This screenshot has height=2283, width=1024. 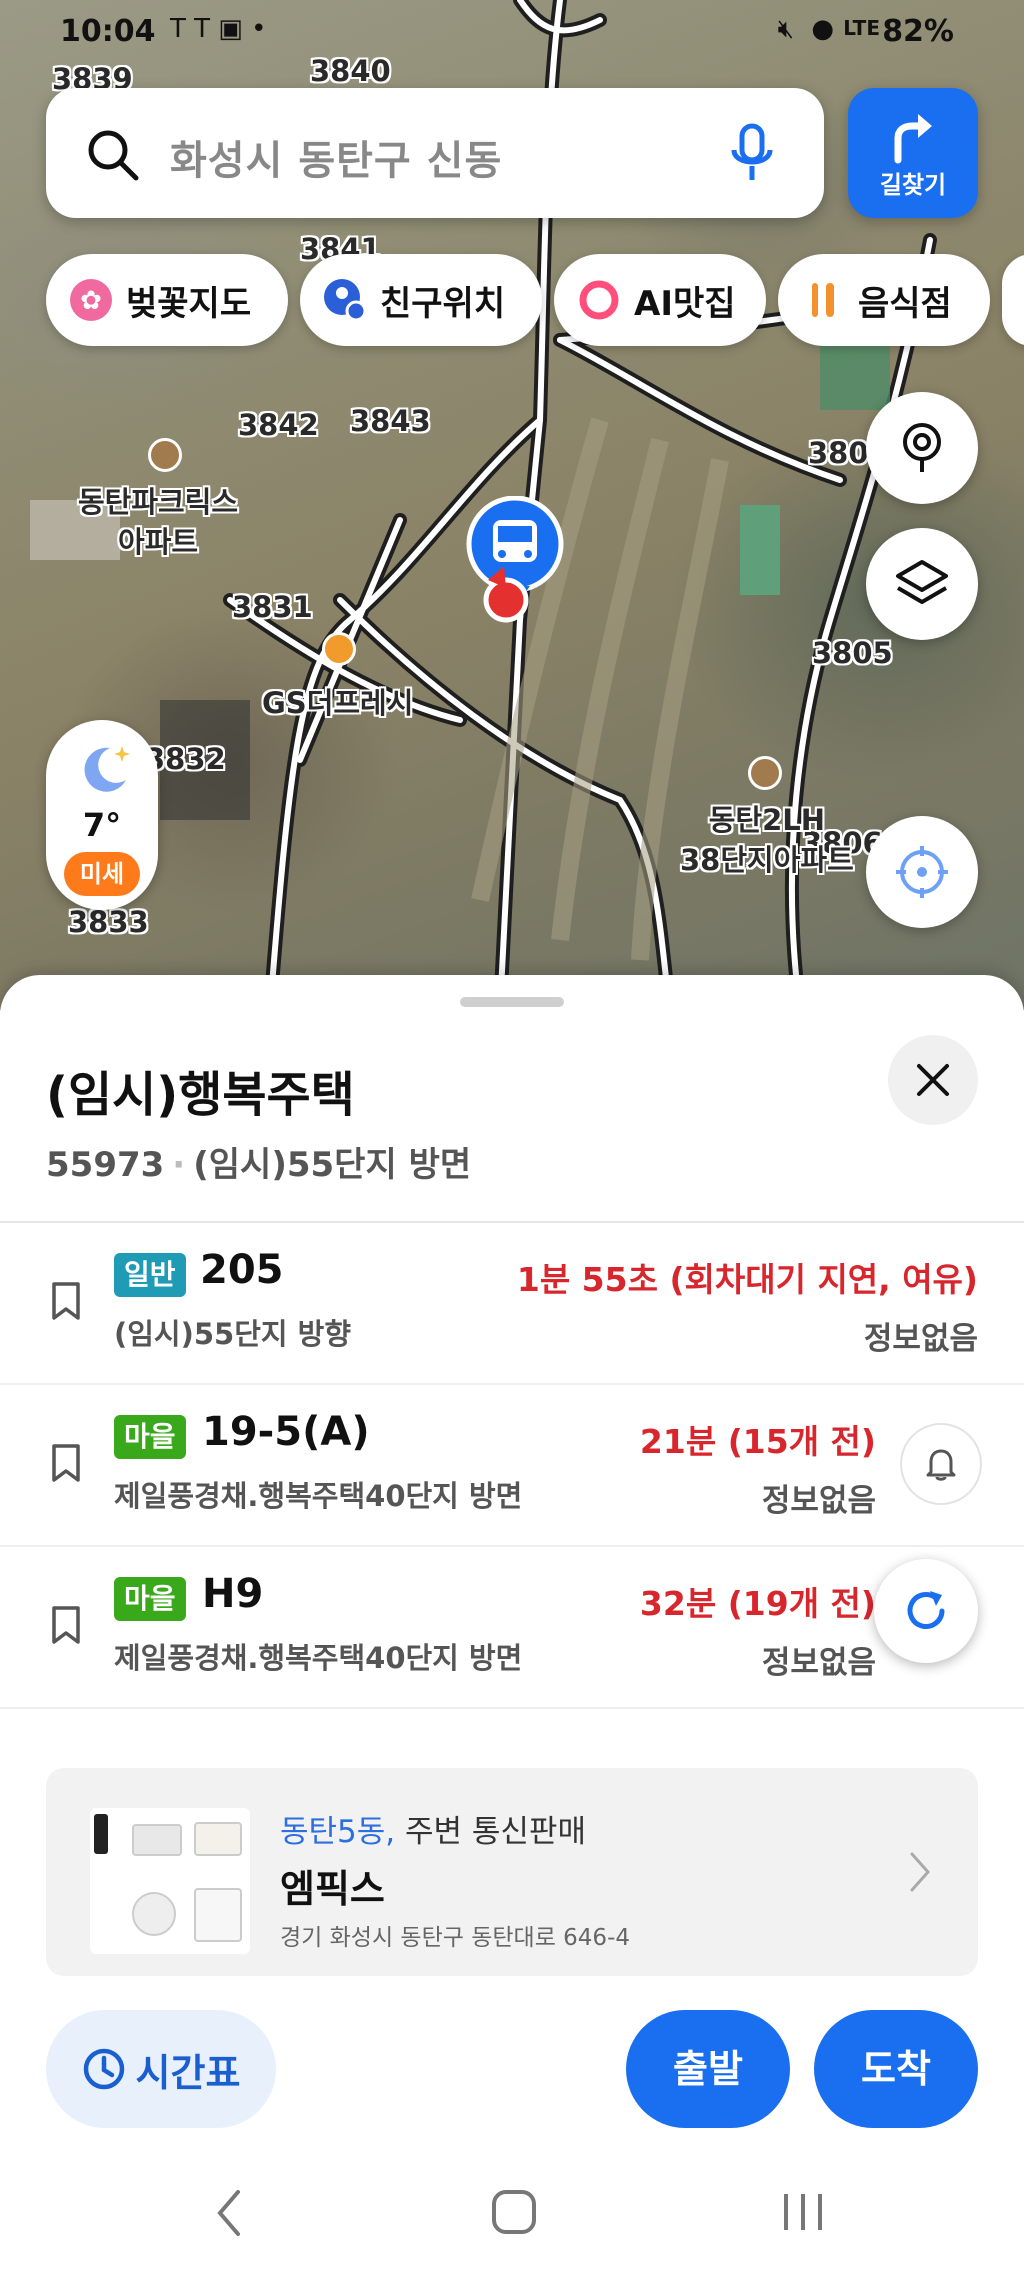 What do you see at coordinates (926, 1611) in the screenshot?
I see `refresh-button` at bounding box center [926, 1611].